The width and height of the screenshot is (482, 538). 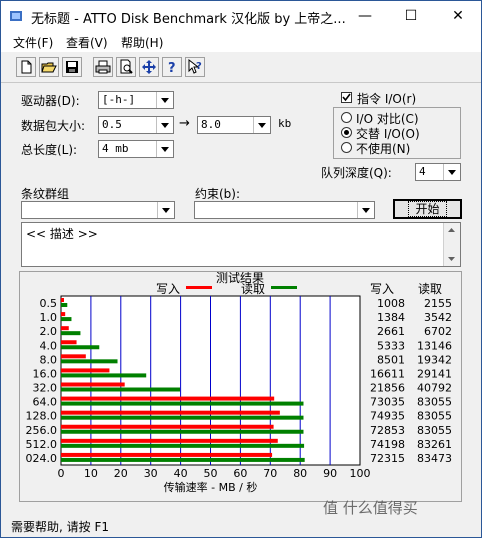 I want to click on x-tick-label: 80, so click(x=300, y=473).